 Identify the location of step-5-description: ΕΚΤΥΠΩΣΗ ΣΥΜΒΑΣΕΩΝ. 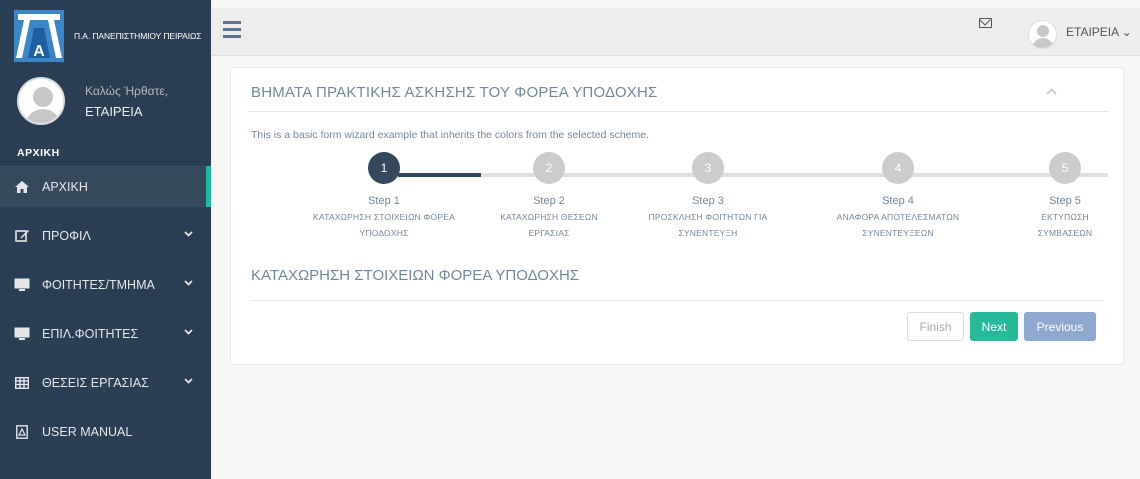
(1065, 225).